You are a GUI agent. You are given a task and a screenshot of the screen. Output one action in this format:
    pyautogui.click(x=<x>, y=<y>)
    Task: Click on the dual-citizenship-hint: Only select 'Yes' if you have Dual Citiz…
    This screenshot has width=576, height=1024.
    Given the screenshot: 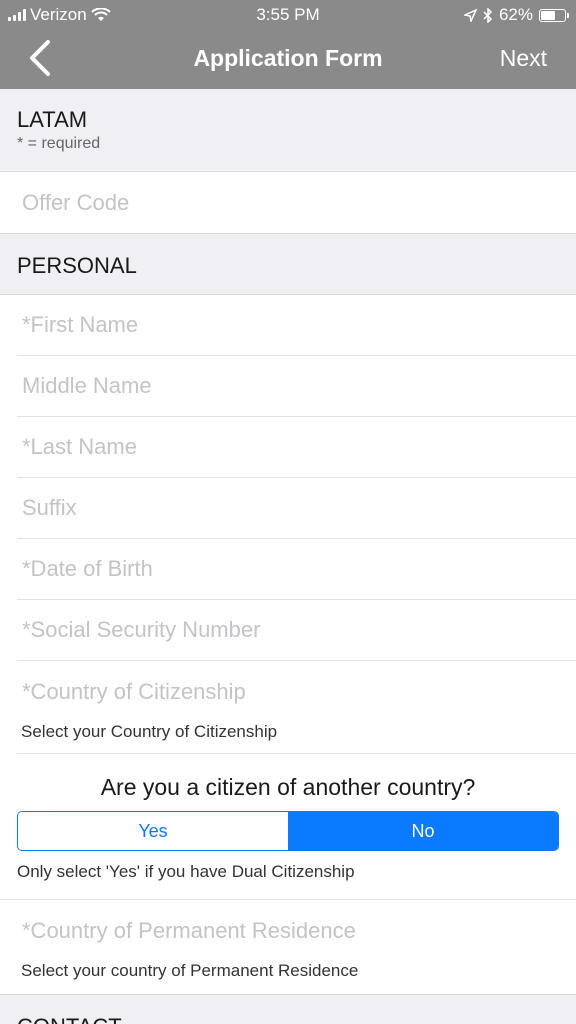 What is the action you would take?
    pyautogui.click(x=186, y=871)
    